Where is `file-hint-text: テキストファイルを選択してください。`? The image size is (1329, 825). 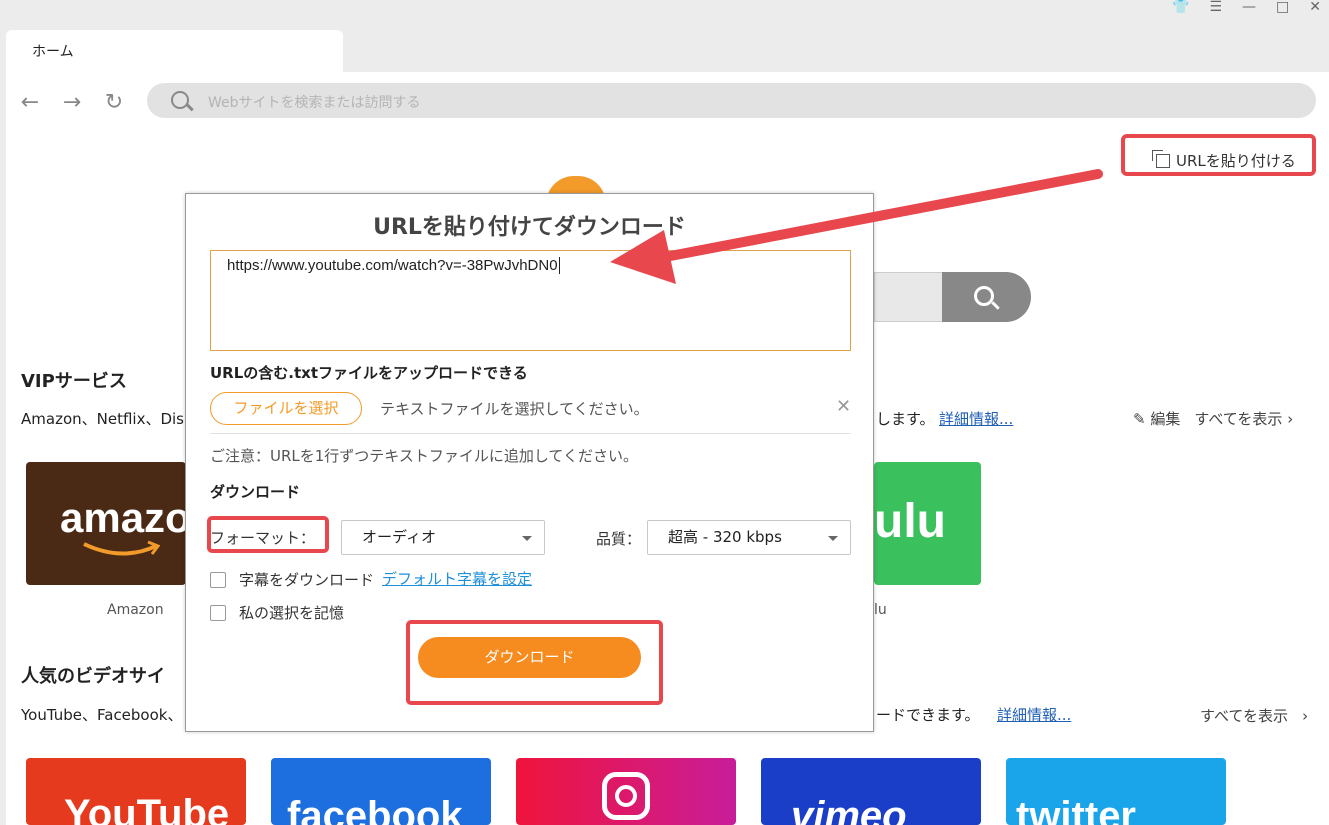
file-hint-text: テキストファイルを選択してください。 is located at coordinates (514, 409).